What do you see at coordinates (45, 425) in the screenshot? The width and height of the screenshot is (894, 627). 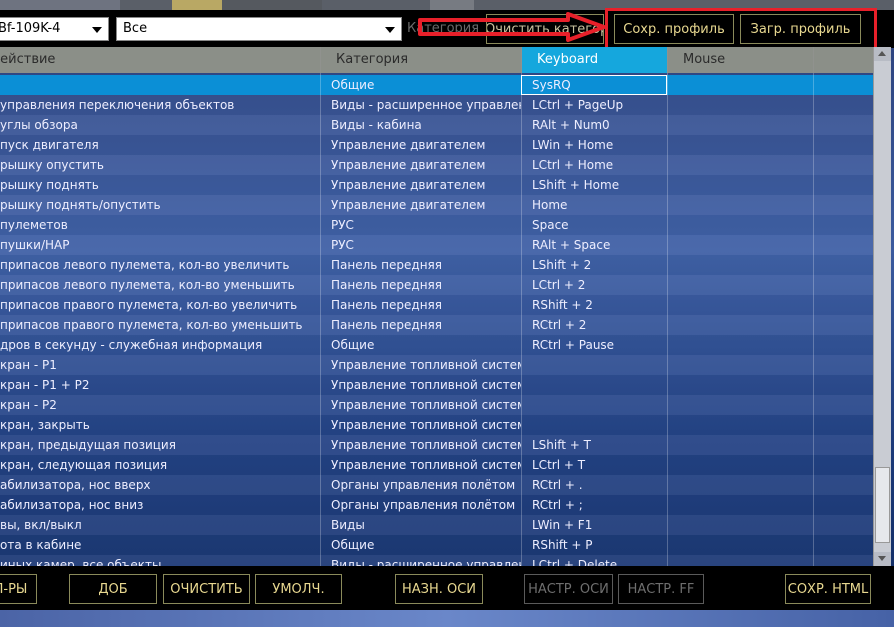 I see `action-cell: кран, закрыть` at bounding box center [45, 425].